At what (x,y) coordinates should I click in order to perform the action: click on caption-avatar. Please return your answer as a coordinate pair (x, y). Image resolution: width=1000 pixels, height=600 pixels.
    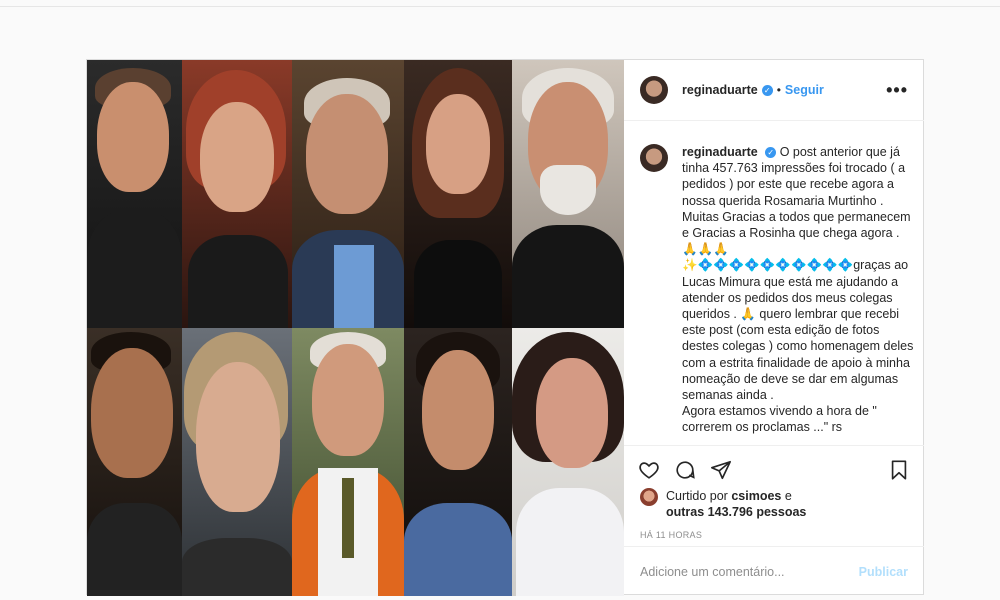
    Looking at the image, I should click on (654, 158).